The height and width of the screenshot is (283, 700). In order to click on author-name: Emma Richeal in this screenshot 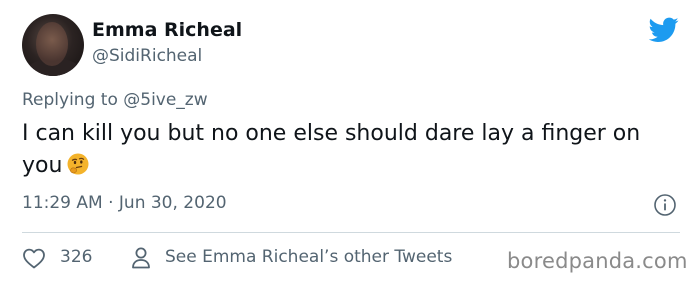, I will do `click(167, 30)`.